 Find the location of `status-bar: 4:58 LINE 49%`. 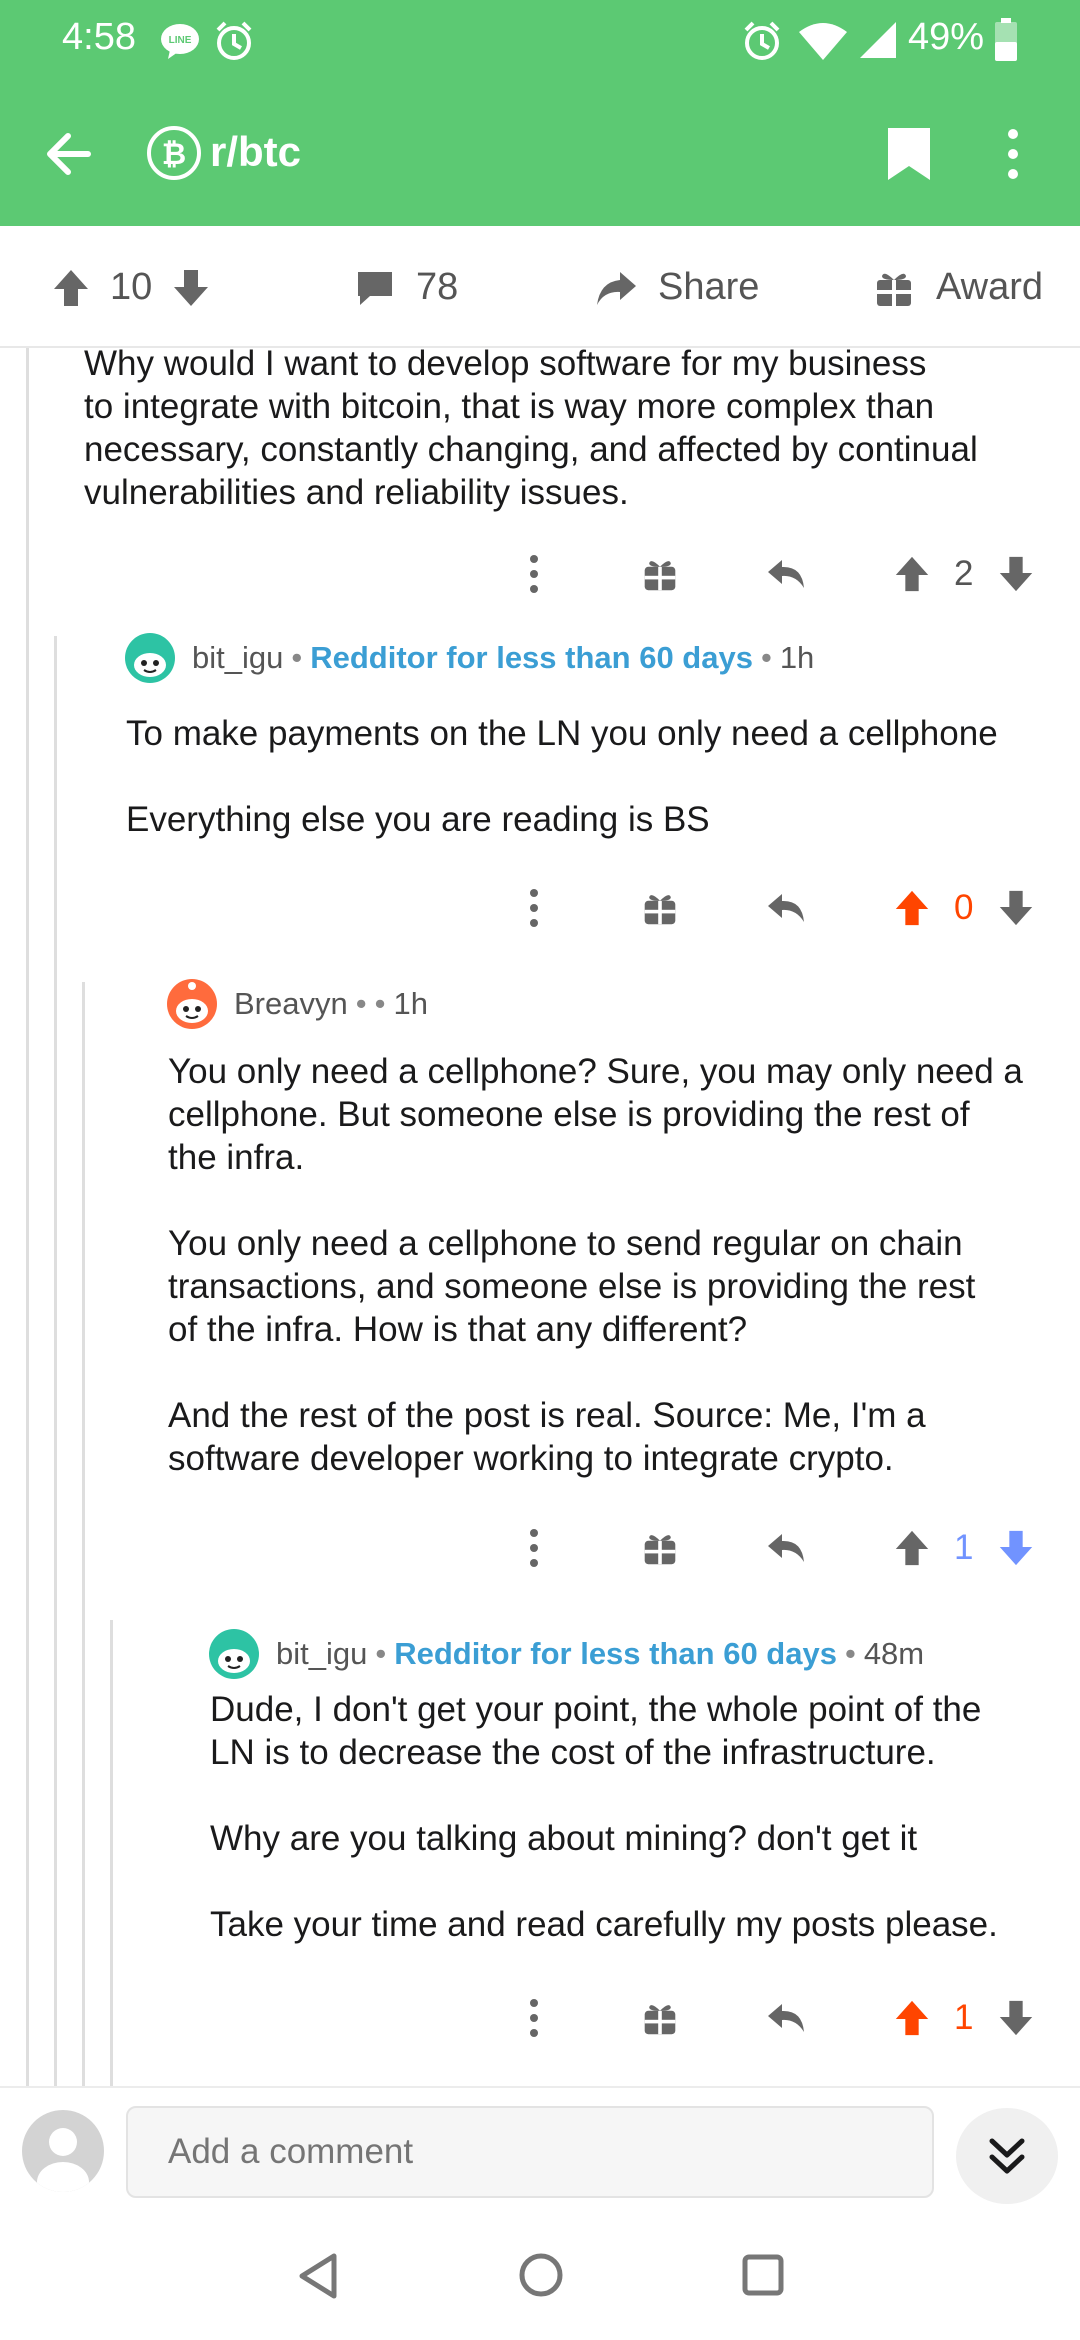

status-bar: 4:58 LINE 49% is located at coordinates (540, 41).